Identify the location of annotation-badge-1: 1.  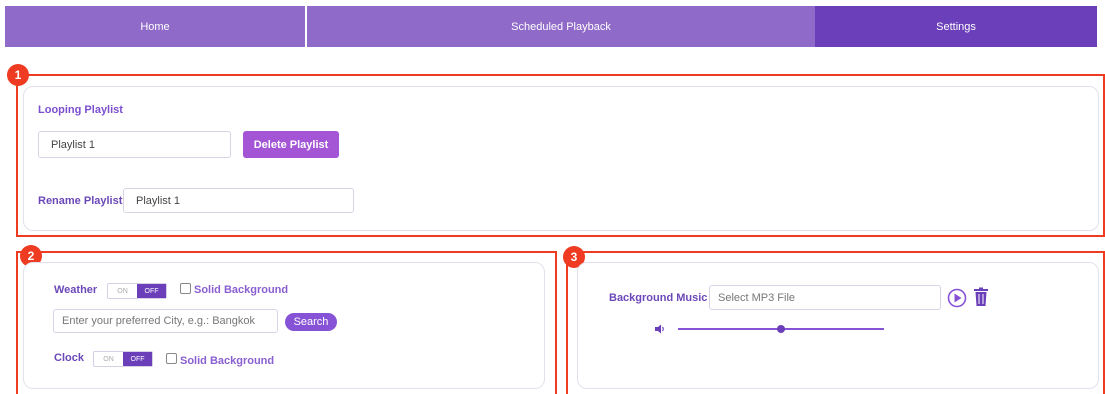
(18, 75).